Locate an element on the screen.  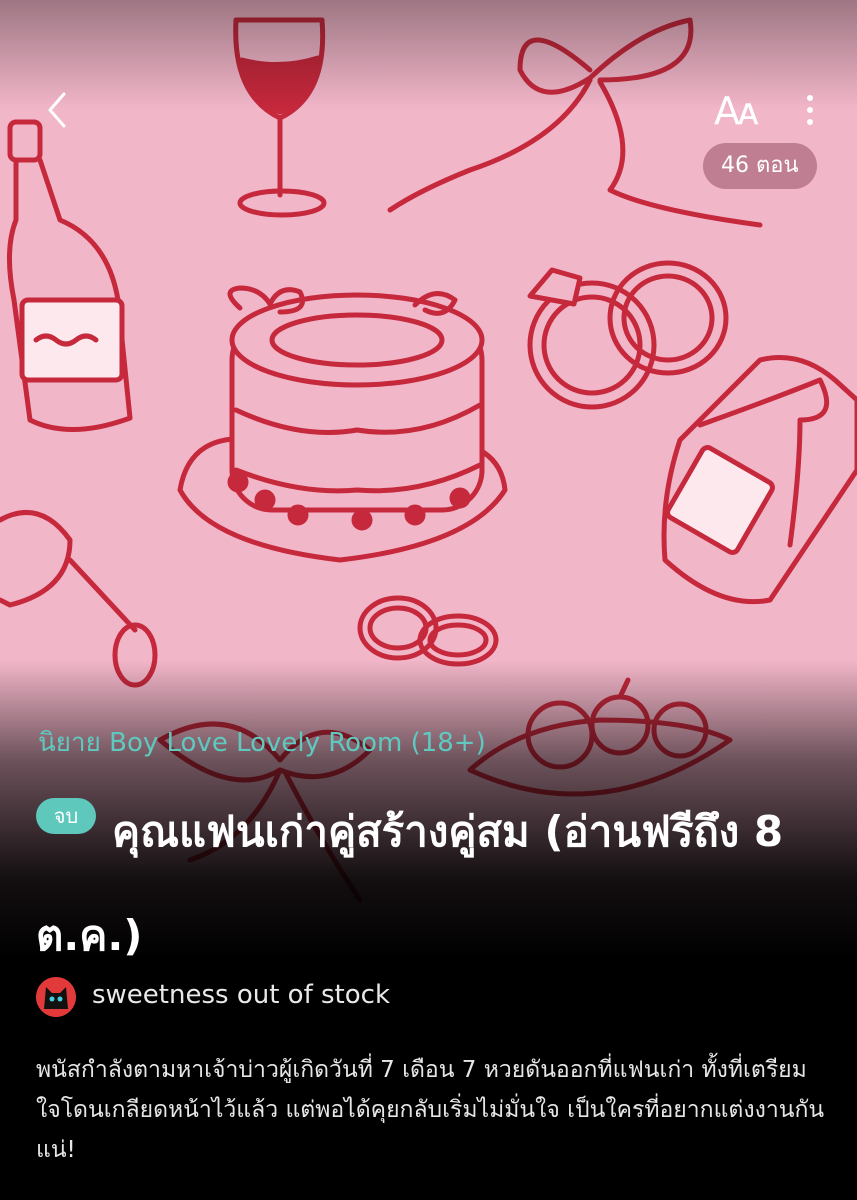
font-size-button: Aᴀ is located at coordinates (737, 111).